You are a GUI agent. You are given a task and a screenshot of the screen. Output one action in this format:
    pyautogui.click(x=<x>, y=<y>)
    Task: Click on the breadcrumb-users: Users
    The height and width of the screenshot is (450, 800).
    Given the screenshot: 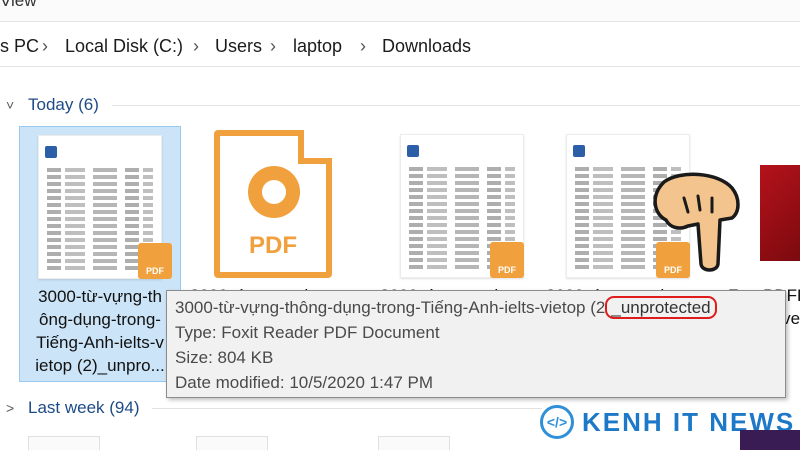 What is the action you would take?
    pyautogui.click(x=238, y=46)
    